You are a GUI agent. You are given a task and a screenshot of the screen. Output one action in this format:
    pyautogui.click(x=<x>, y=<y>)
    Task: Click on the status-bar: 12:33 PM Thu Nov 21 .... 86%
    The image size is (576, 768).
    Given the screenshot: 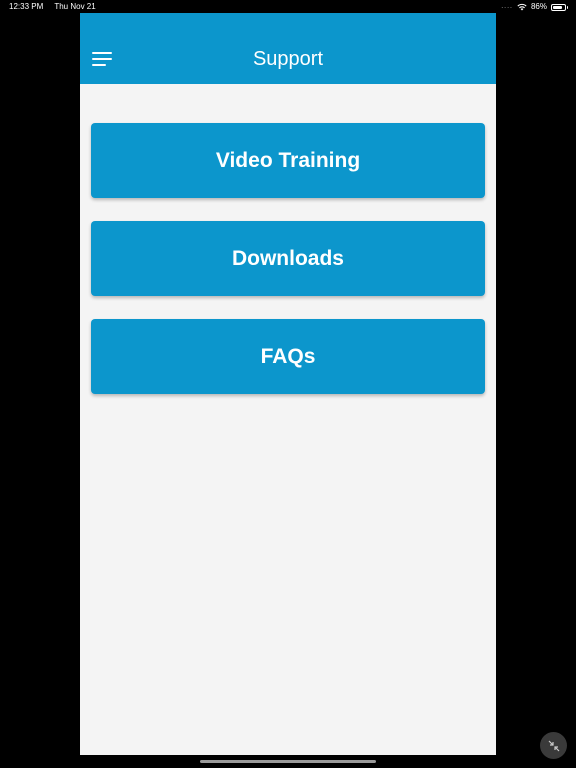 What is the action you would take?
    pyautogui.click(x=288, y=7)
    